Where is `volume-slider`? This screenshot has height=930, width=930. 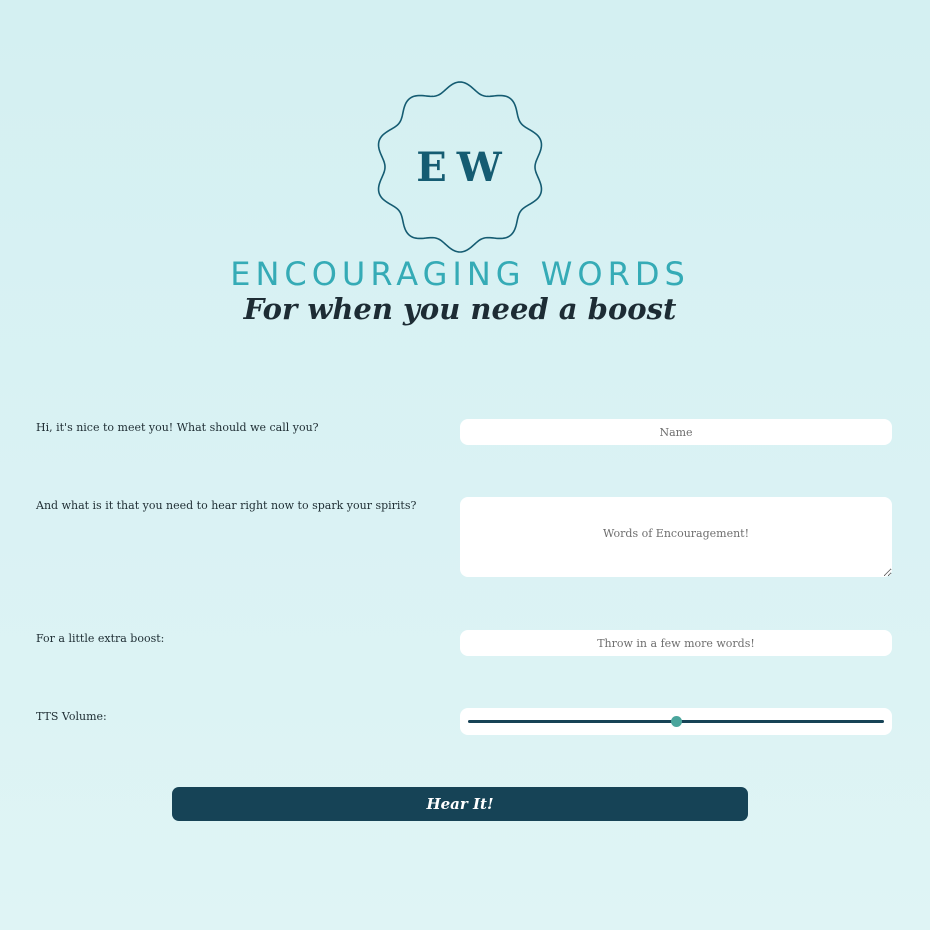 volume-slider is located at coordinates (676, 721).